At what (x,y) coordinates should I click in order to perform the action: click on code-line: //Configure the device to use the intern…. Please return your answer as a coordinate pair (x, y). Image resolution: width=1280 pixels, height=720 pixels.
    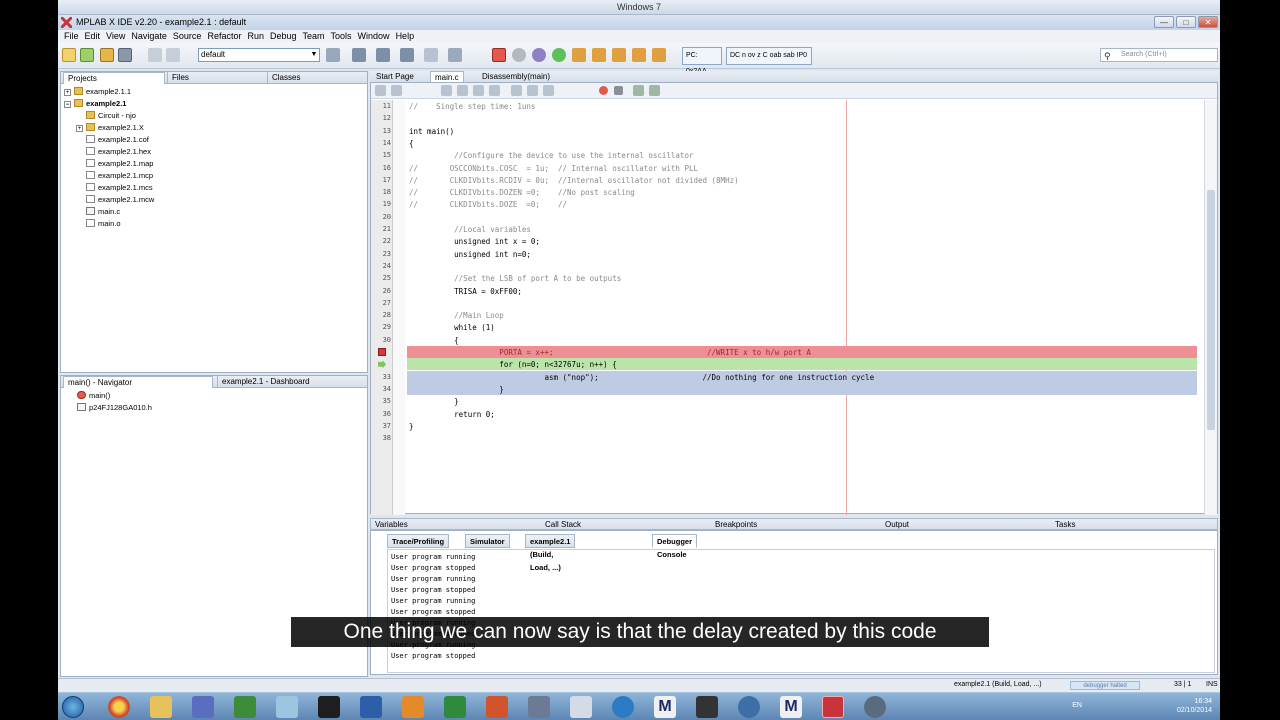
    Looking at the image, I should click on (551, 155).